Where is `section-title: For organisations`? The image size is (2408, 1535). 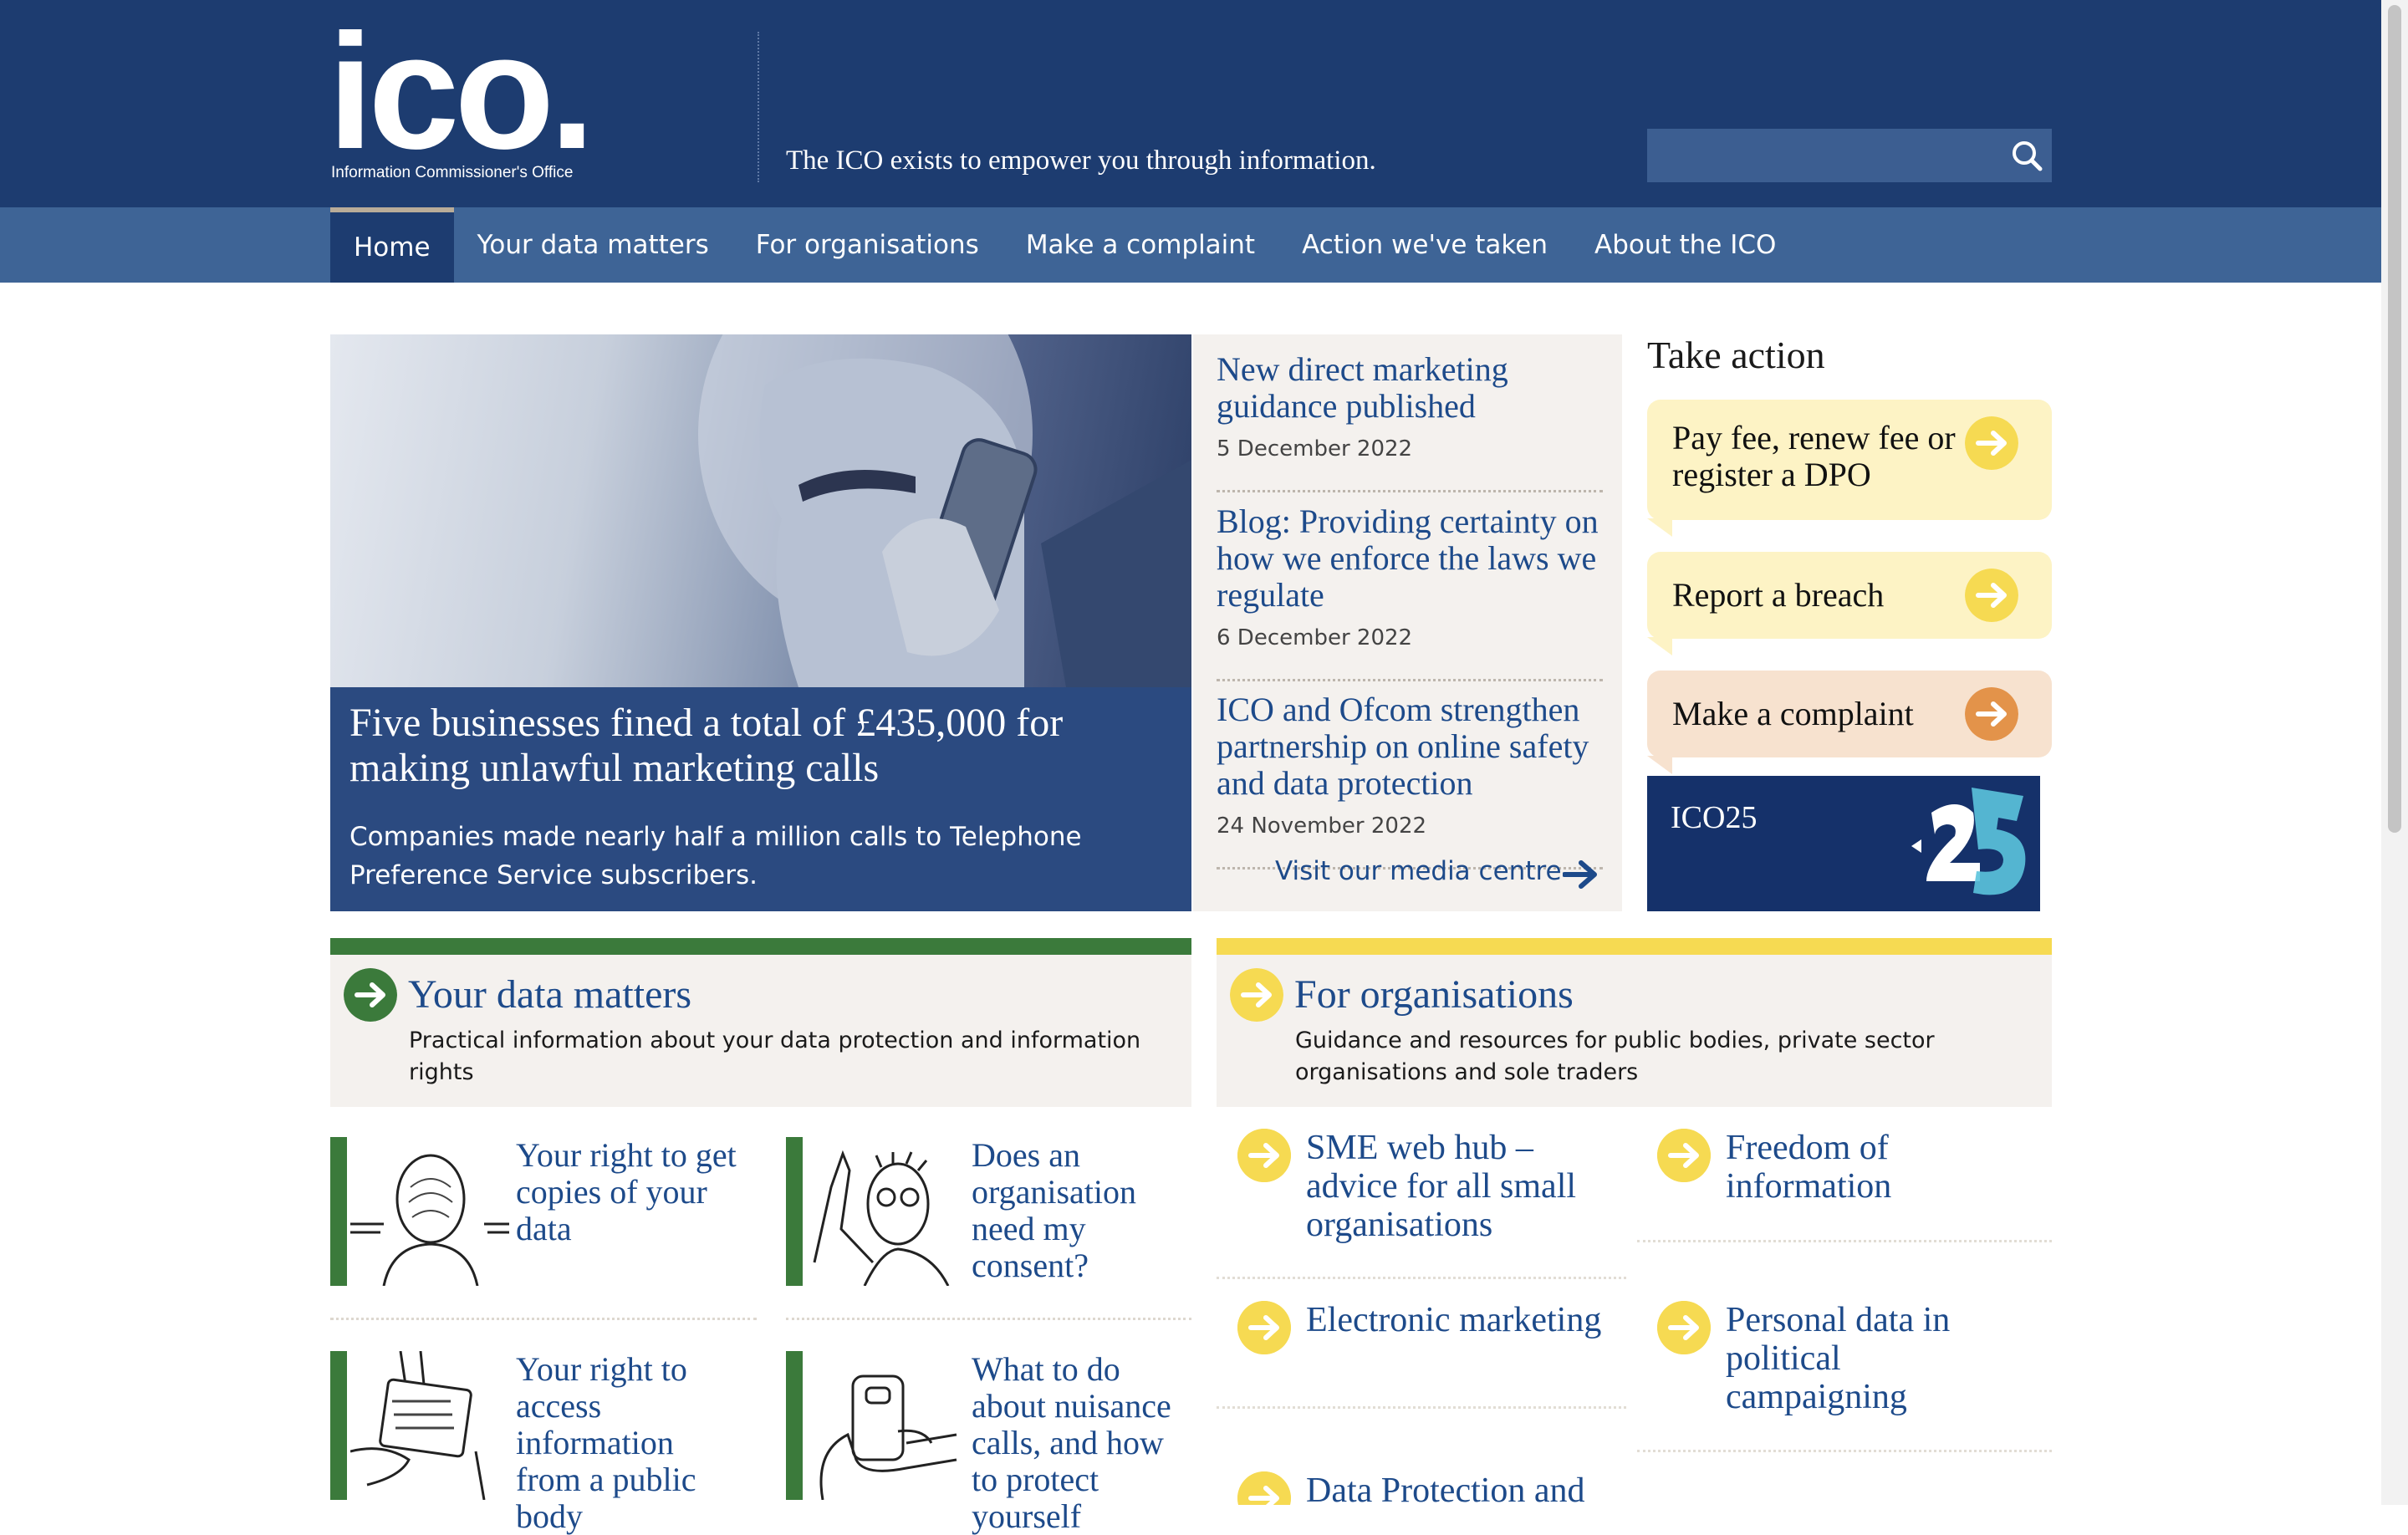 section-title: For organisations is located at coordinates (1434, 994).